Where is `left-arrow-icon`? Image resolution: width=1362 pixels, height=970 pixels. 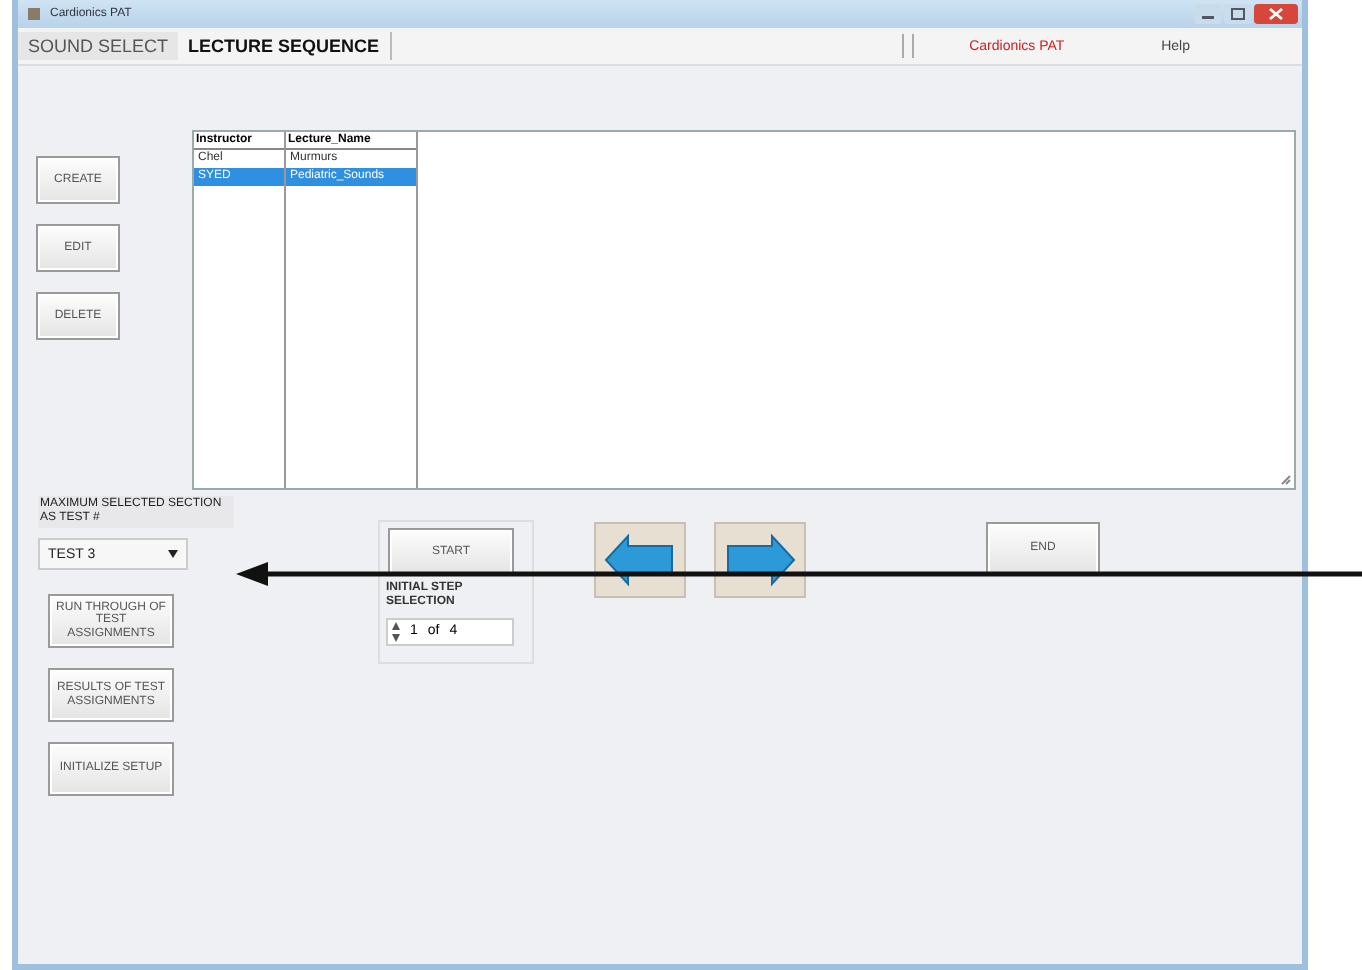 left-arrow-icon is located at coordinates (640, 560).